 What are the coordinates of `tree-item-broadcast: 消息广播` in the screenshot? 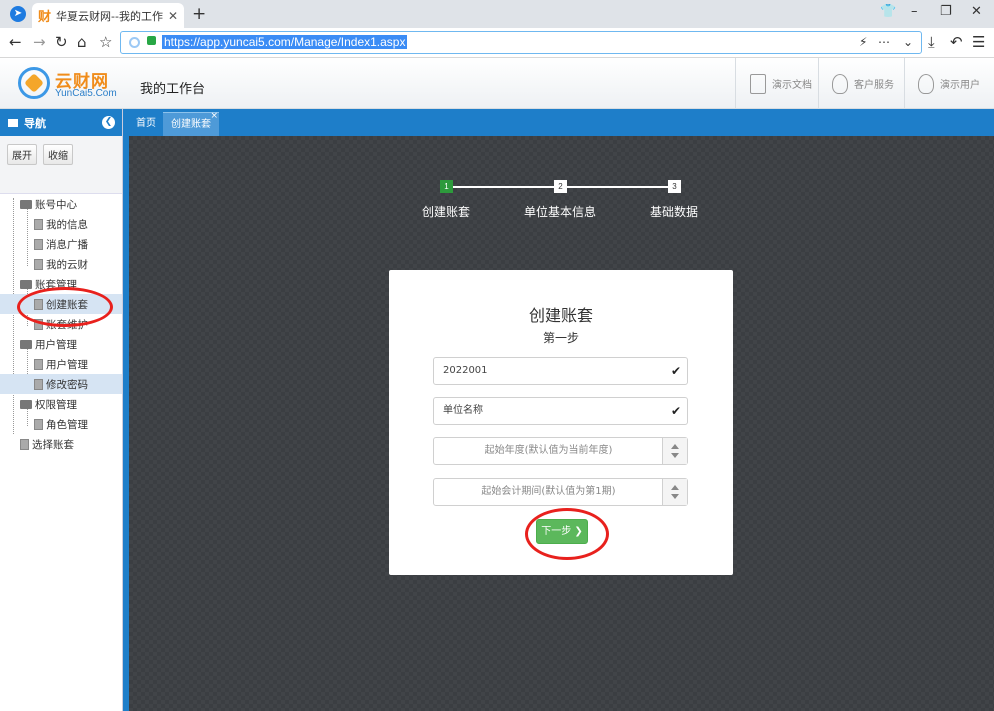 It's located at (61, 244).